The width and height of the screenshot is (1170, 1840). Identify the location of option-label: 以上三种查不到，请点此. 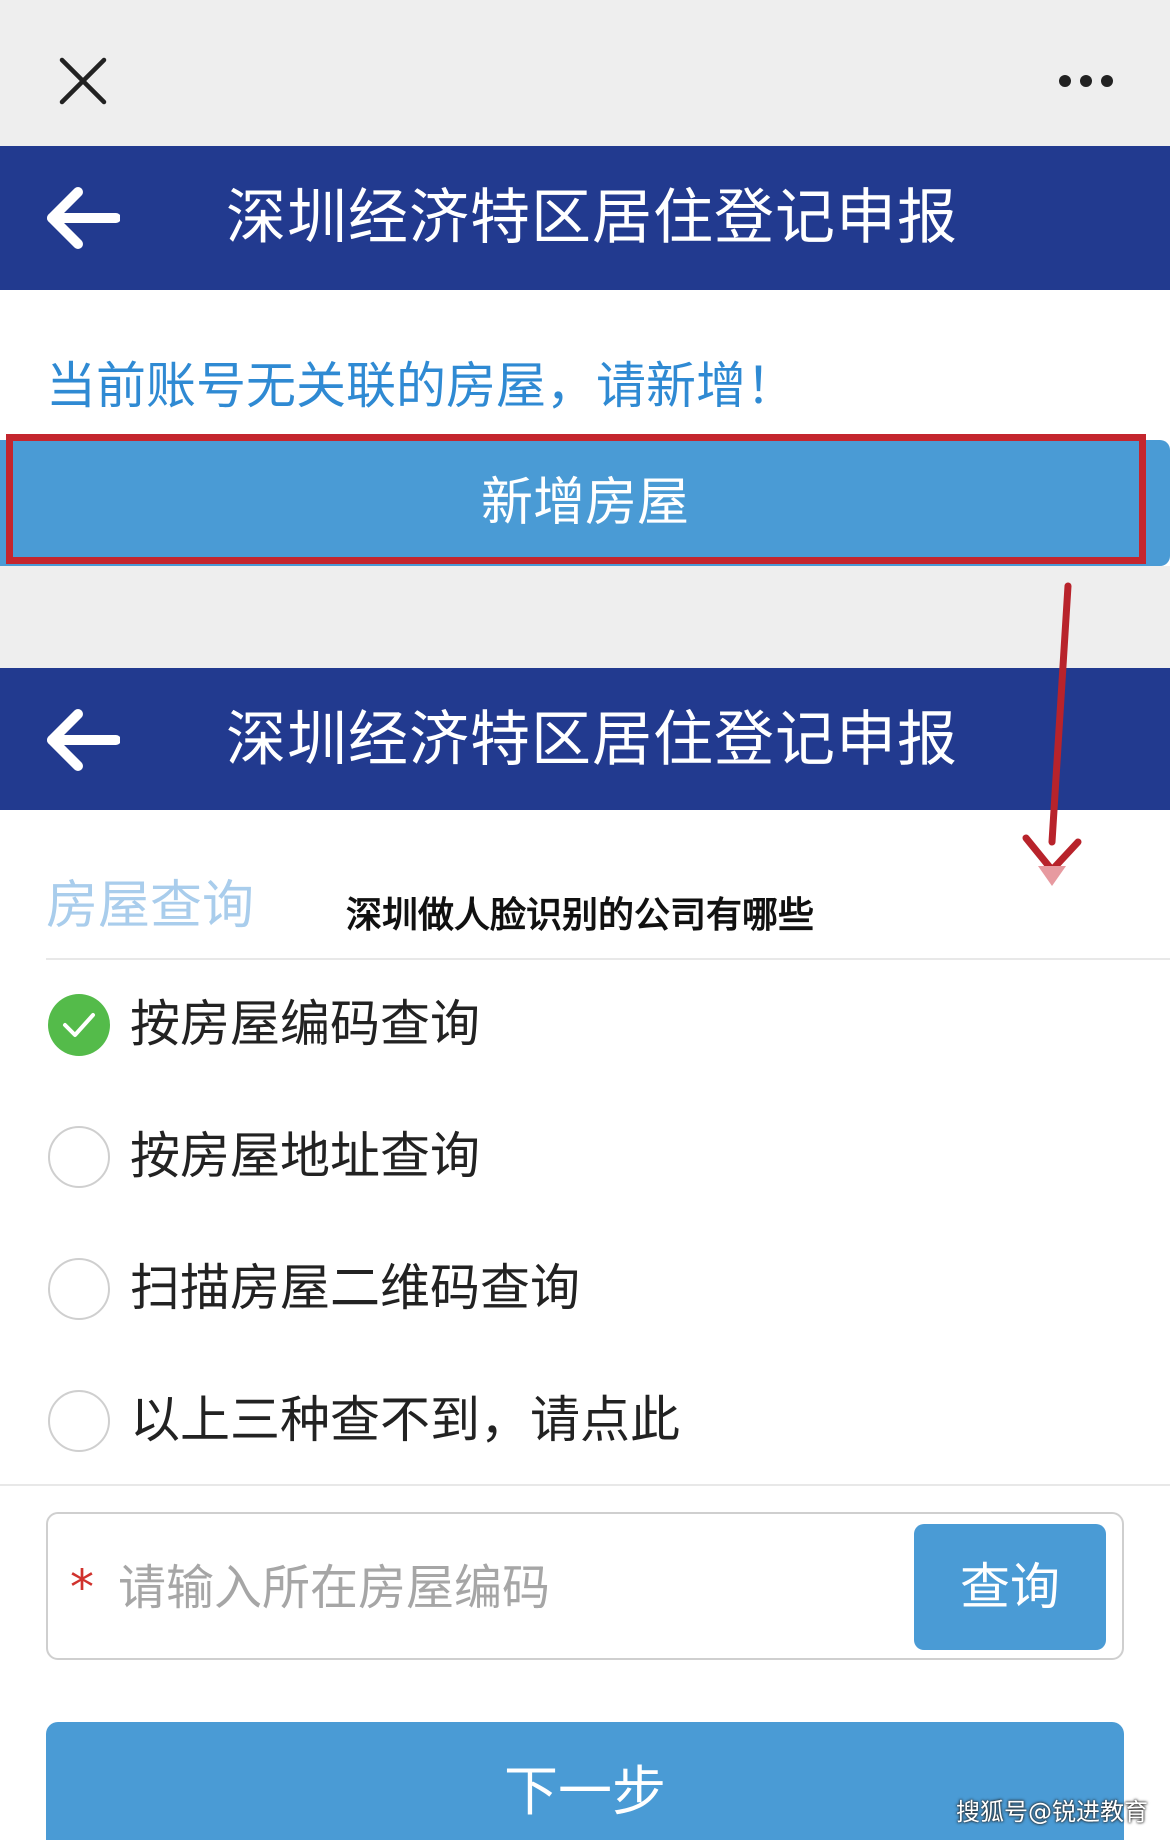
(405, 1420).